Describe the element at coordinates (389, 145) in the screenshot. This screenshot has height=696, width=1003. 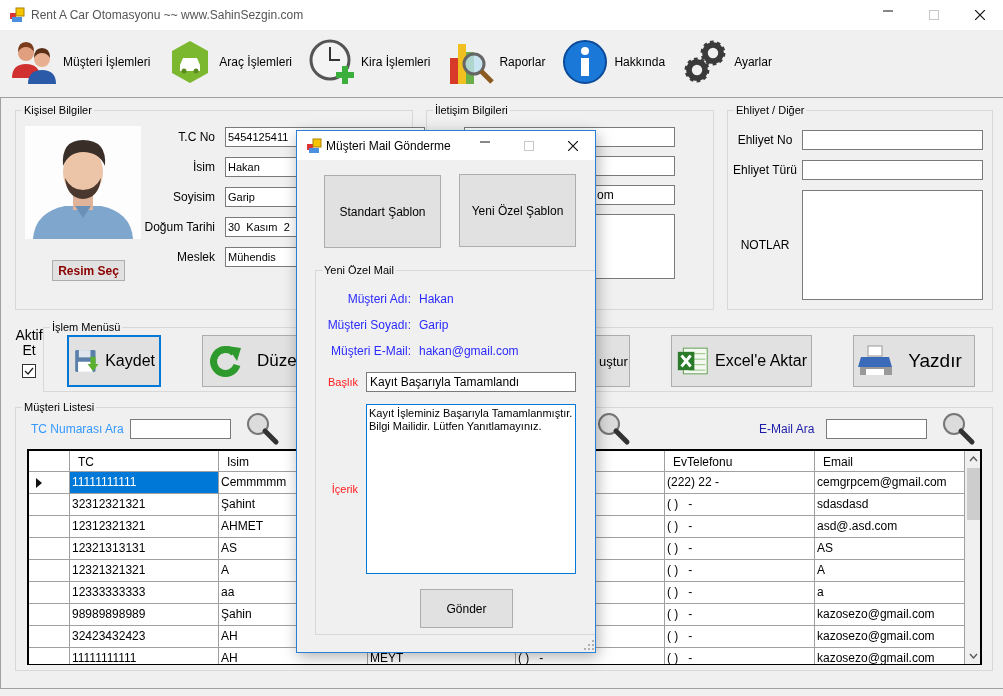
I see `dialog-title: Müşteri Mail Gönderme` at that location.